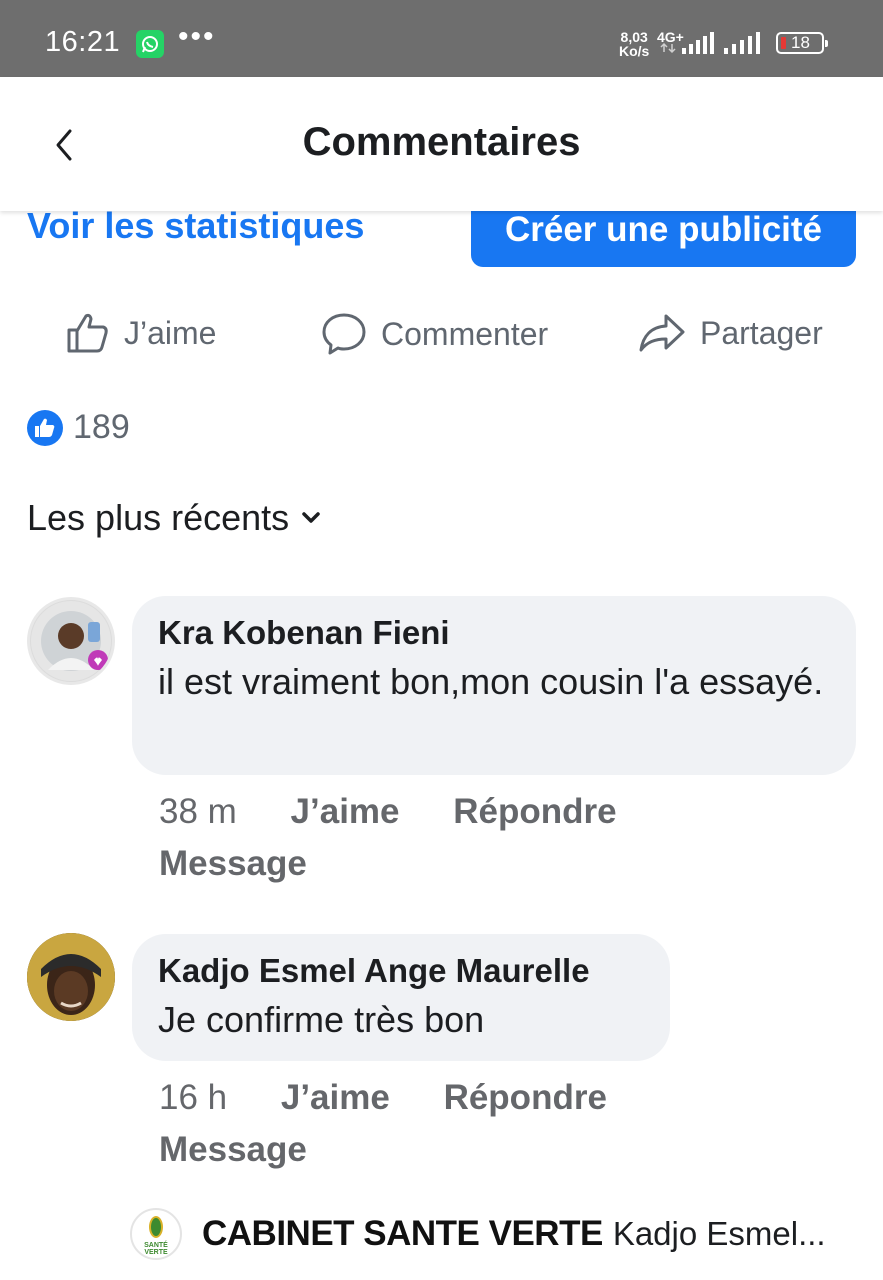 This screenshot has height=1280, width=883. I want to click on comment-text: Je confirme très bon, so click(321, 1019).